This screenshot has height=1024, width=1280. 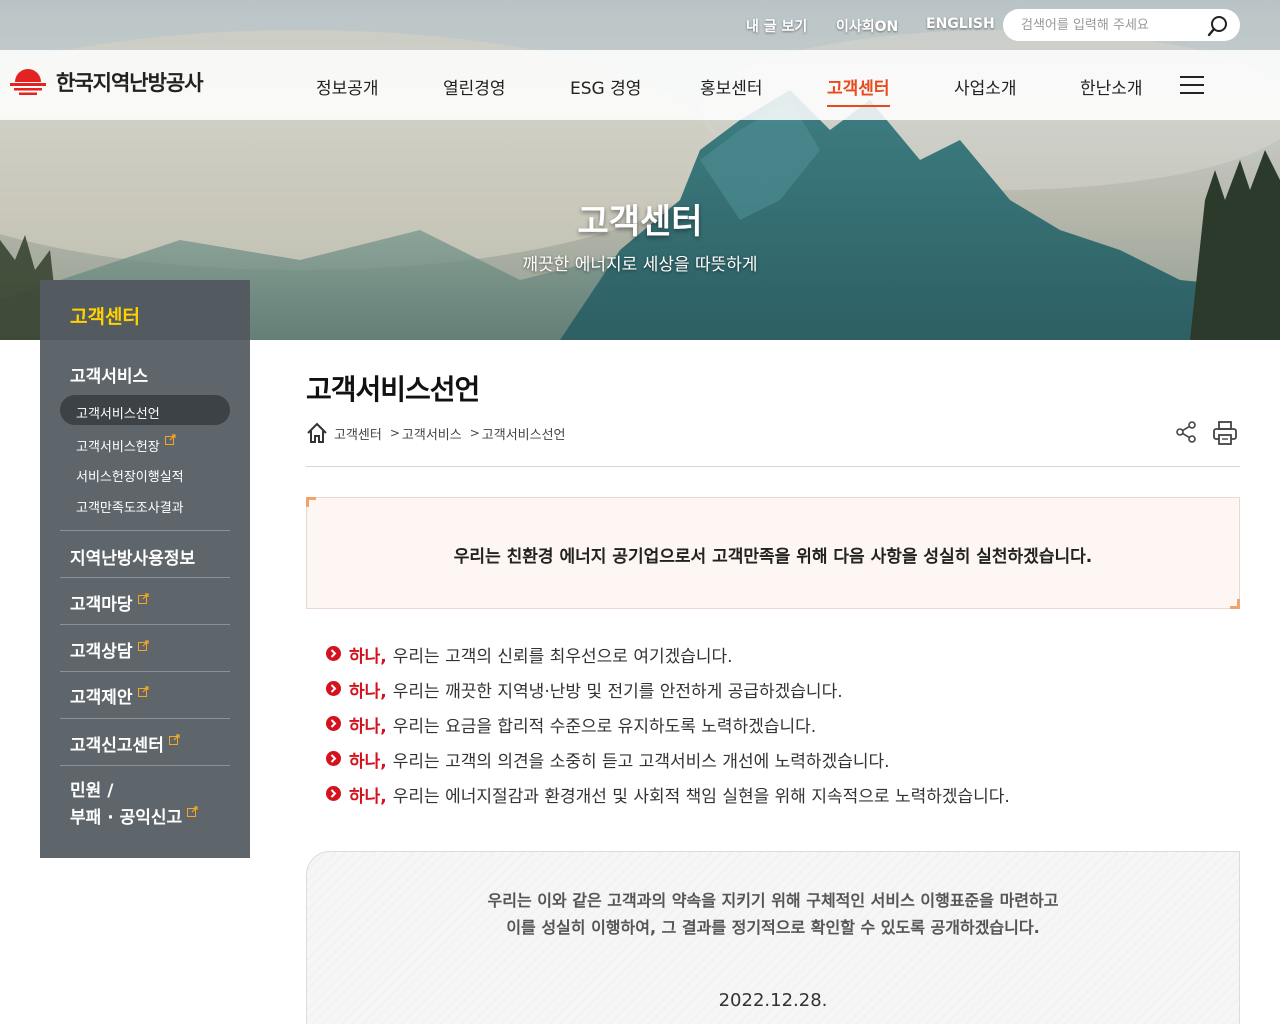 What do you see at coordinates (145, 473) in the screenshot?
I see `sidebar-sub-charter-performance: 서비스헌장이행실적` at bounding box center [145, 473].